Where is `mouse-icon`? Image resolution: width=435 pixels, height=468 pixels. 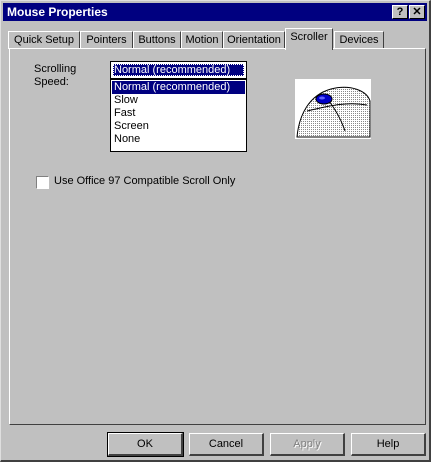 mouse-icon is located at coordinates (333, 112).